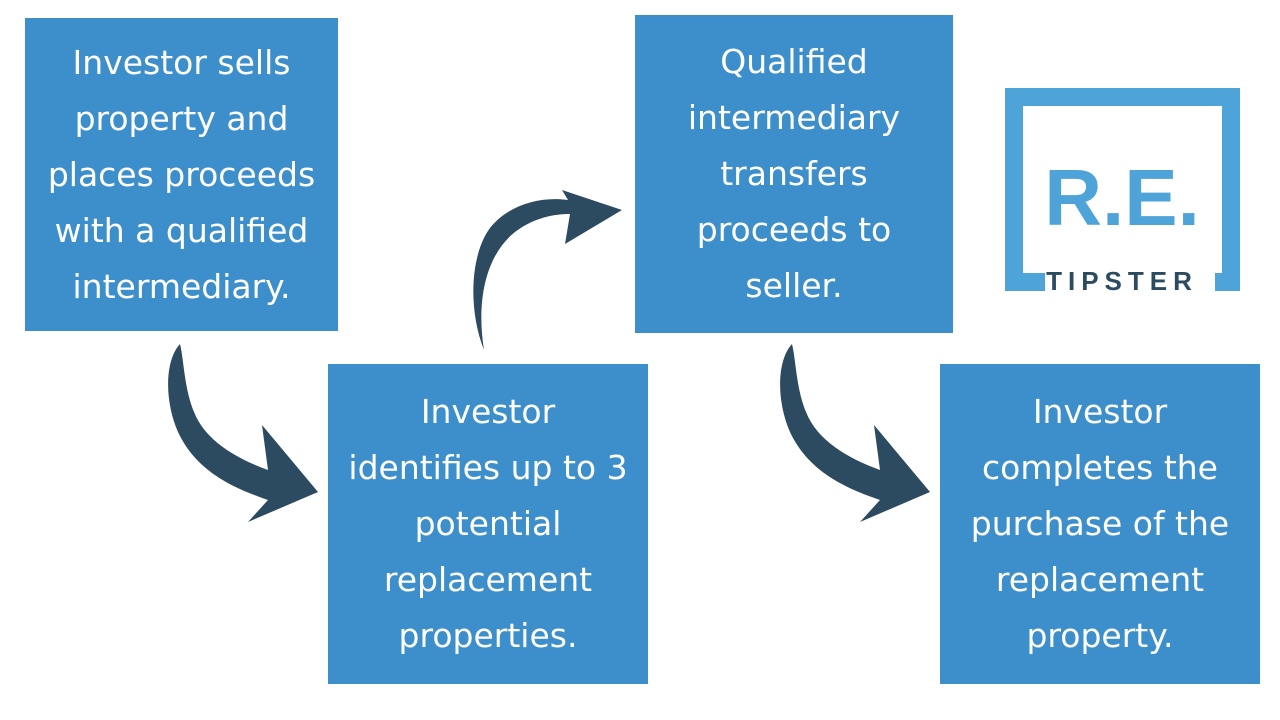 Image resolution: width=1280 pixels, height=720 pixels. What do you see at coordinates (855, 433) in the screenshot?
I see `arrow-step3-to-step4-icon` at bounding box center [855, 433].